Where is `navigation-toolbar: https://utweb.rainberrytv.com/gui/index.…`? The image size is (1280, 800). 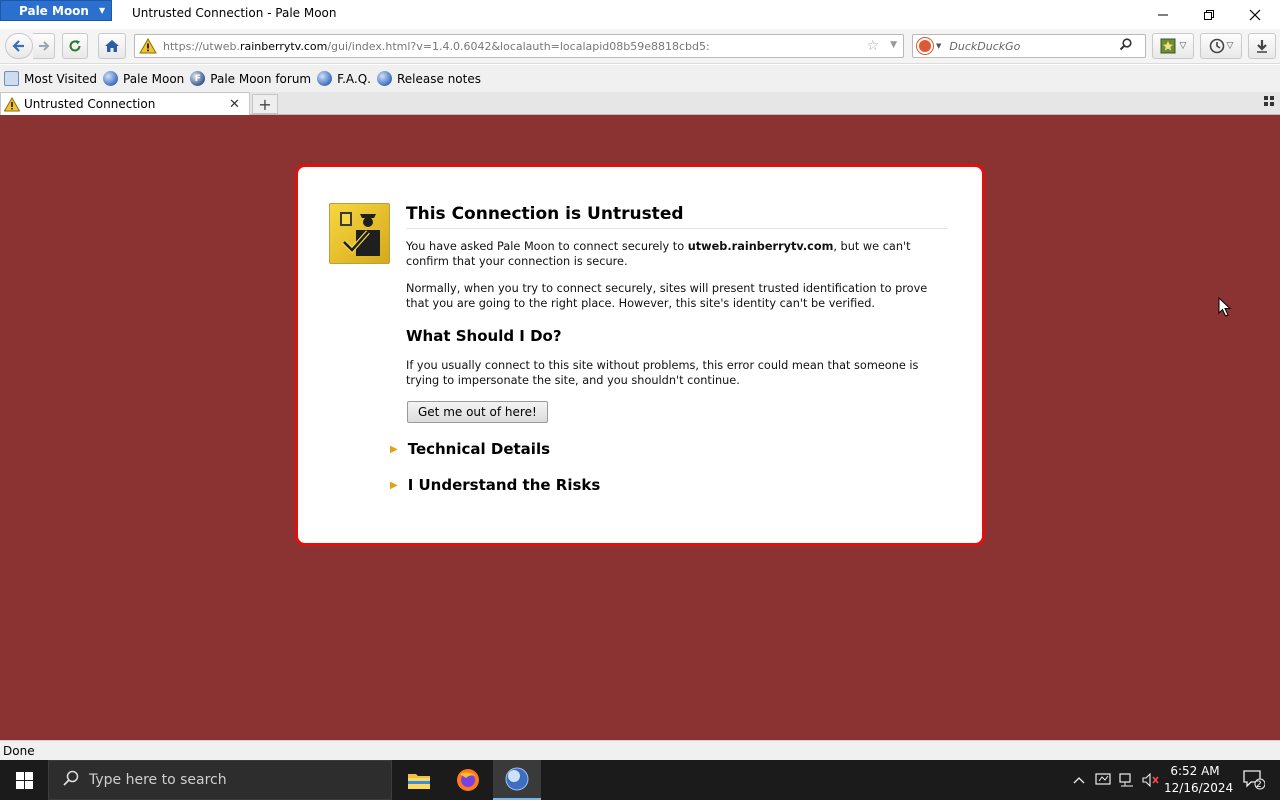
navigation-toolbar: https://utweb.rainberrytv.com/gui/index.… is located at coordinates (640, 46).